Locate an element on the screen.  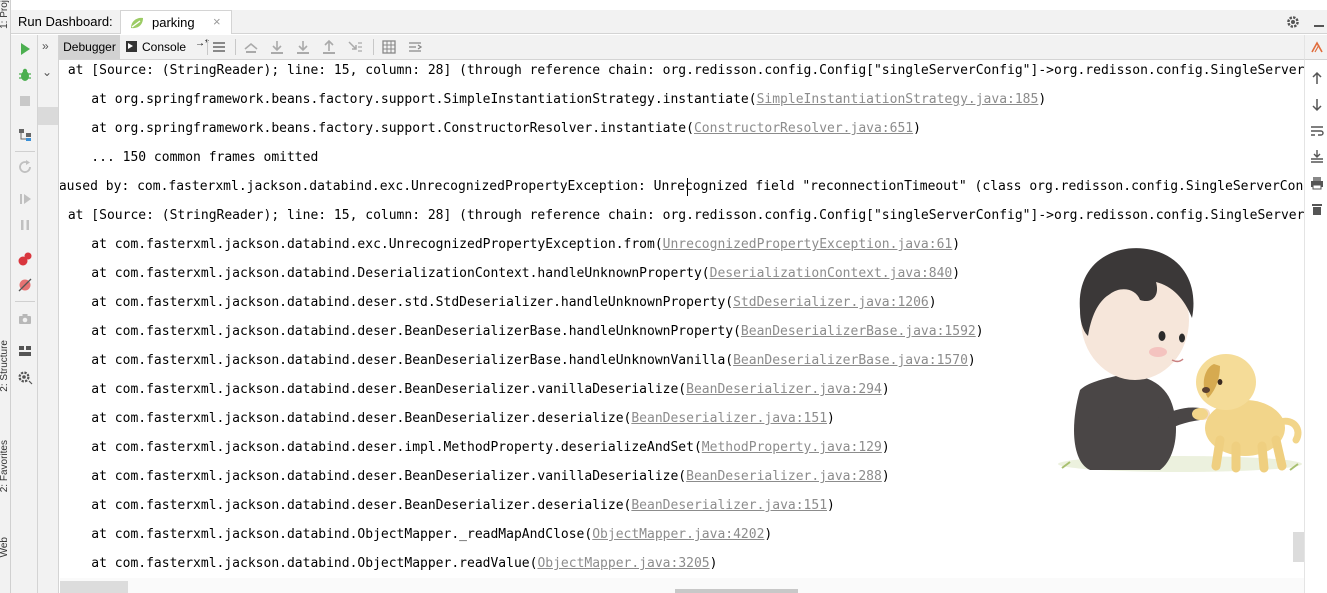
print-icon is located at coordinates (1317, 183).